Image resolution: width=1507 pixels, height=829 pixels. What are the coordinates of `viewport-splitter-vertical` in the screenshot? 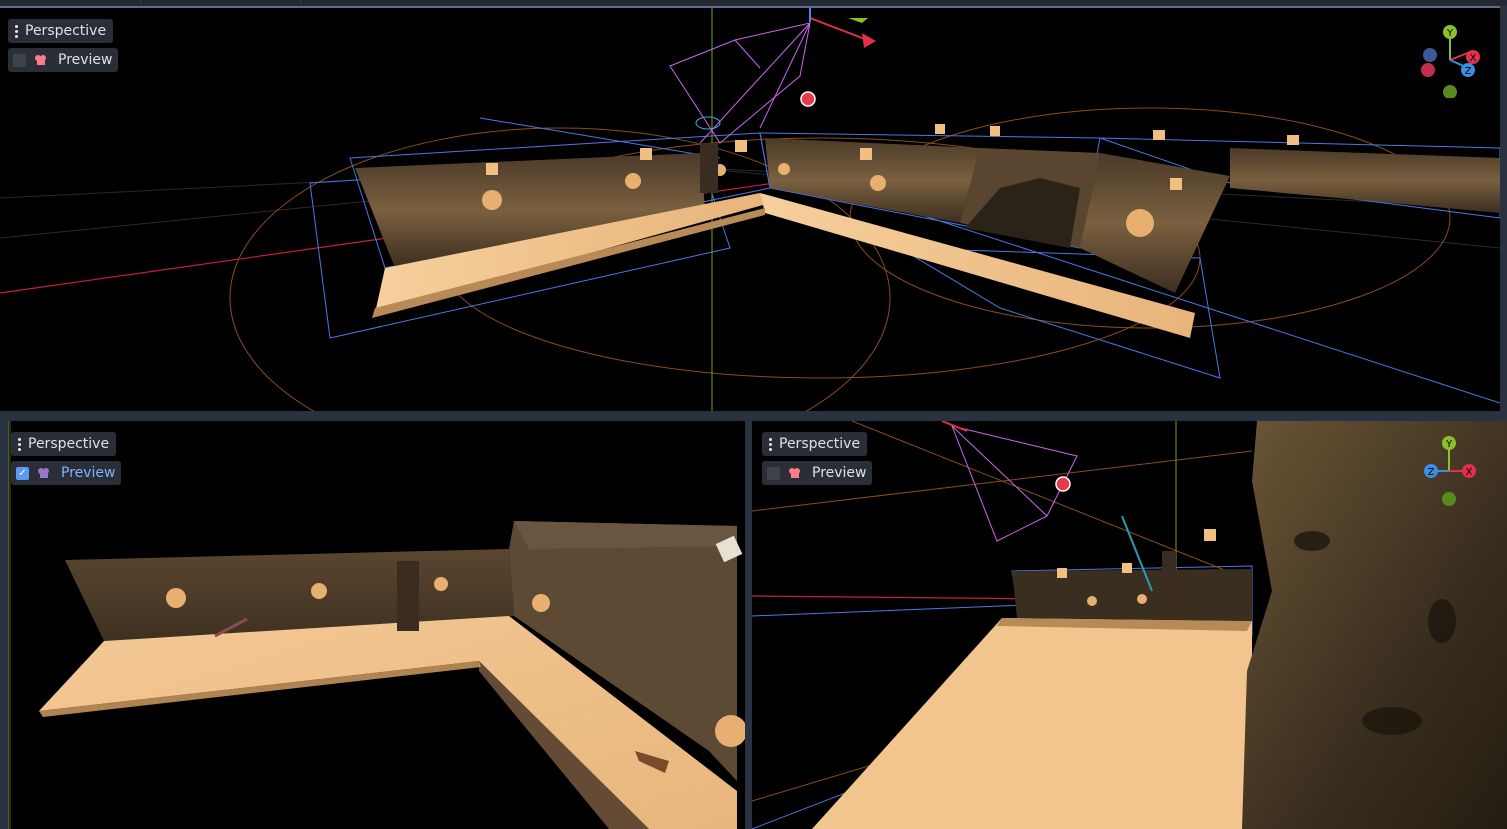 It's located at (748, 621).